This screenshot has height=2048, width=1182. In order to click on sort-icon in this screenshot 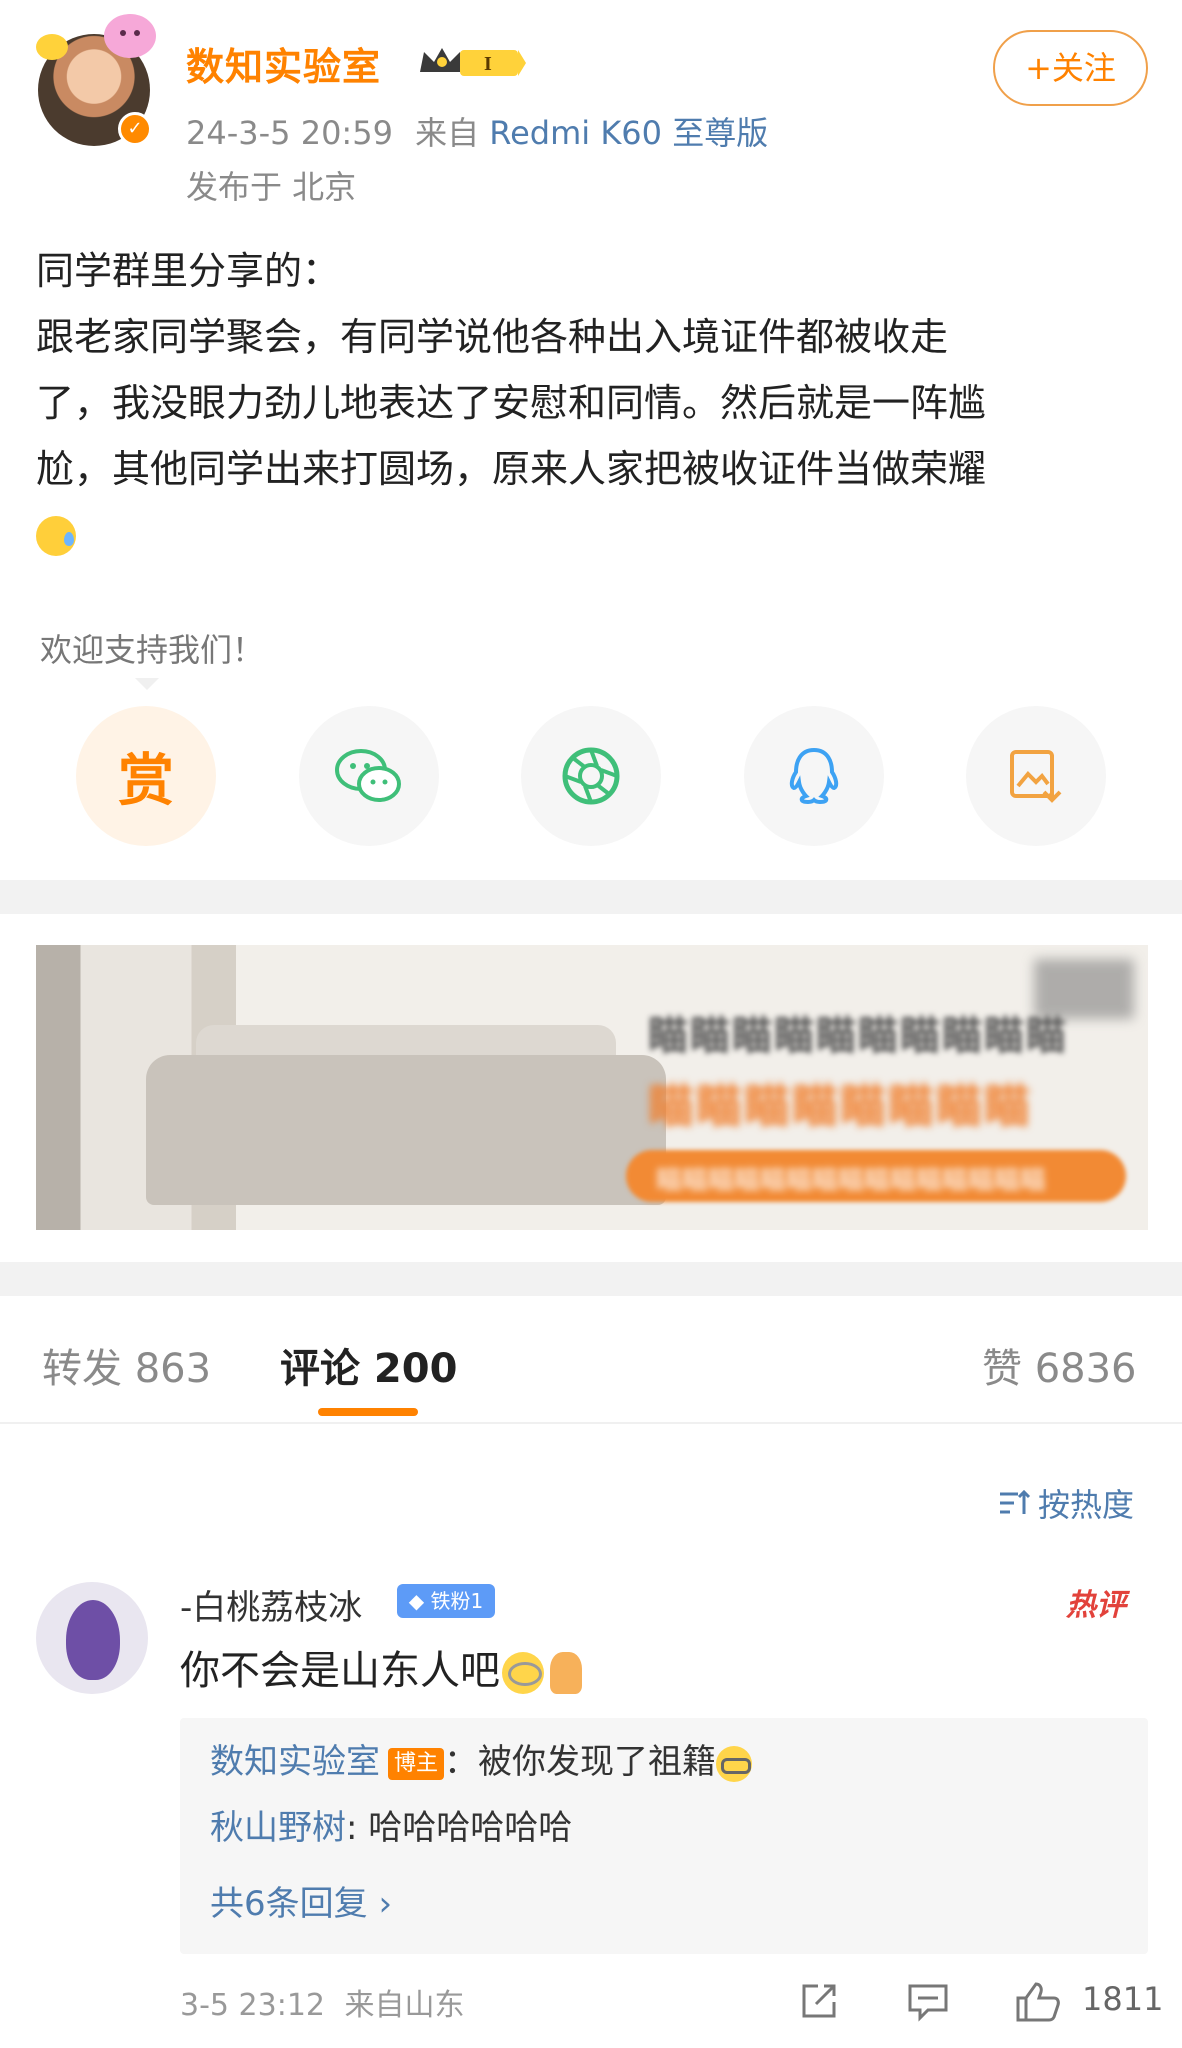, I will do `click(1015, 1501)`.